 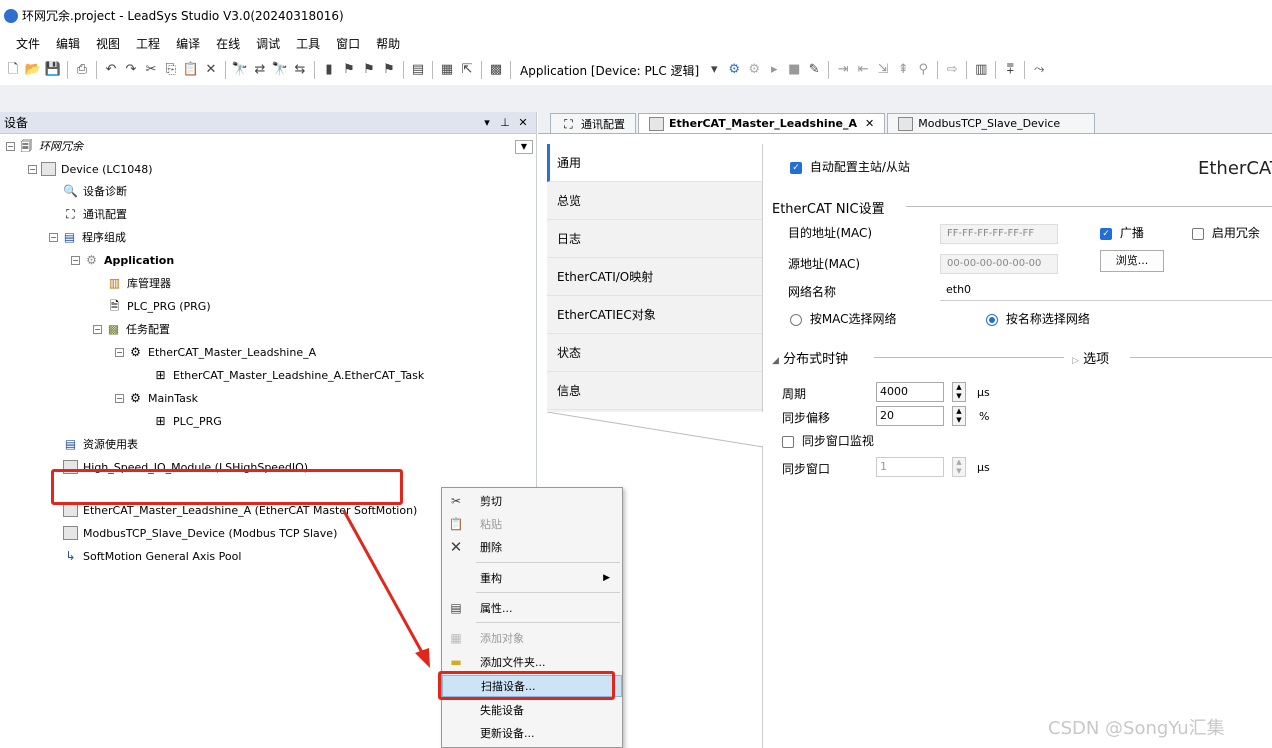 What do you see at coordinates (456, 501) in the screenshot?
I see `scissors-icon: ✂` at bounding box center [456, 501].